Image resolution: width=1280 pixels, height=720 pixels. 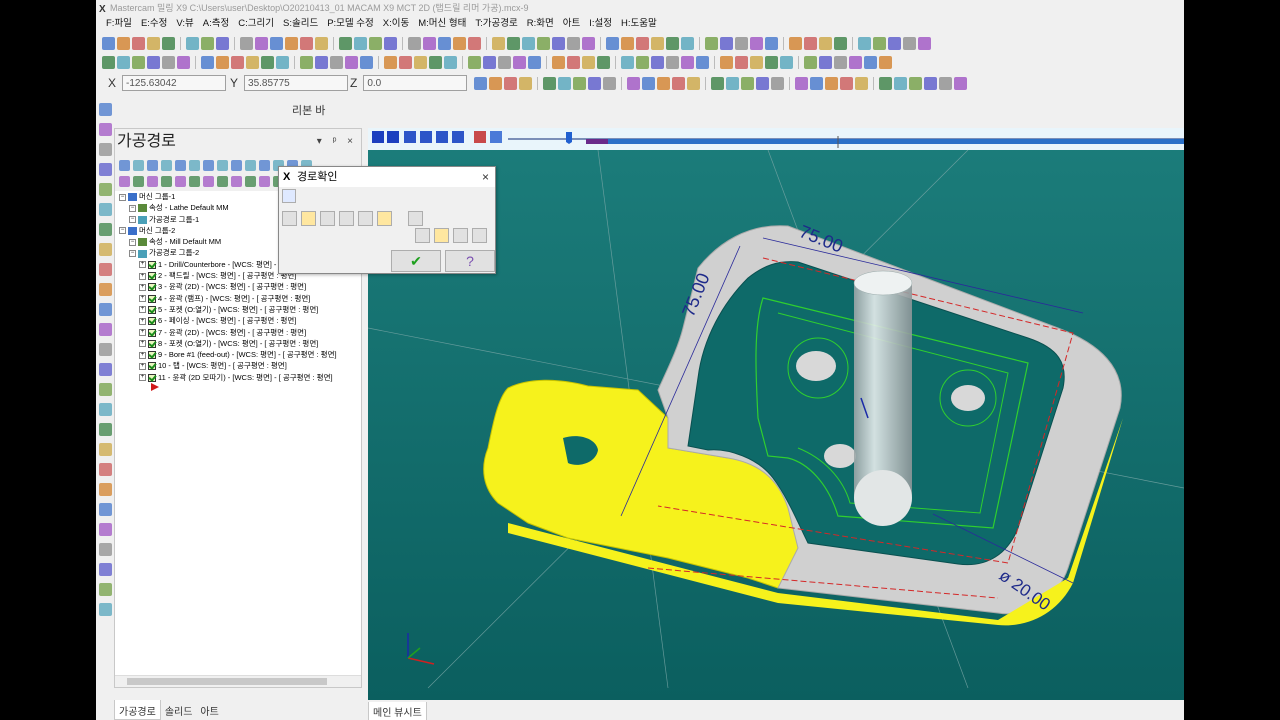 What do you see at coordinates (238, 286) in the screenshot?
I see `tree-item: +3 - 윤곽 (2D) - [WCS: 평면] - [ 공구평면 : 평면]` at bounding box center [238, 286].